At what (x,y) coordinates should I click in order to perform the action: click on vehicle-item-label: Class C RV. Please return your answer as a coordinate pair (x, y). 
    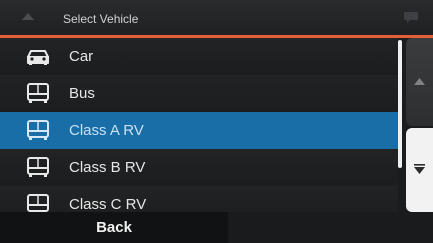
    Looking at the image, I should click on (108, 204).